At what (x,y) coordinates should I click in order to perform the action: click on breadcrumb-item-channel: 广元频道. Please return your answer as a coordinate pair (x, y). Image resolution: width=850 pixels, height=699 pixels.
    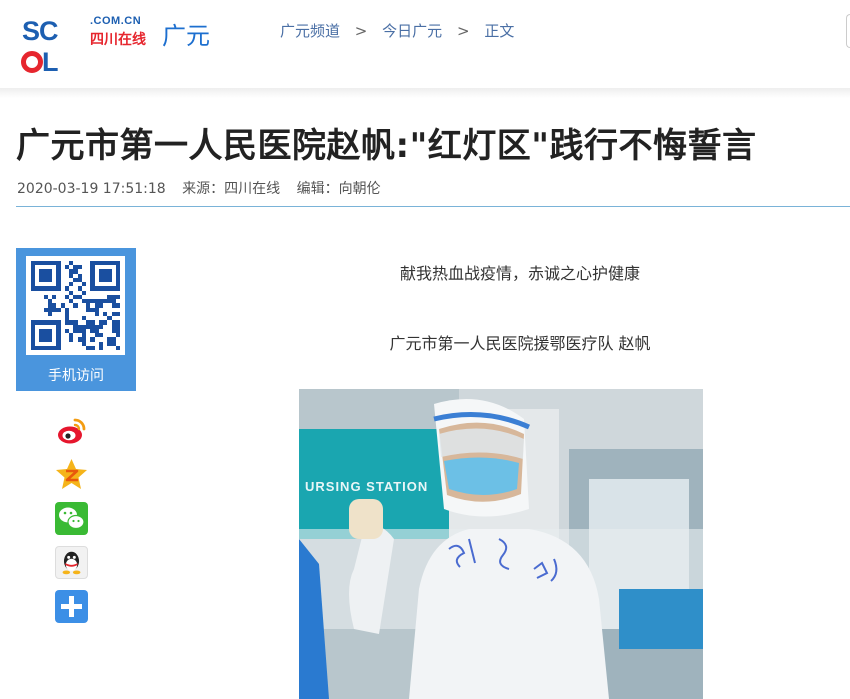
    Looking at the image, I should click on (310, 31).